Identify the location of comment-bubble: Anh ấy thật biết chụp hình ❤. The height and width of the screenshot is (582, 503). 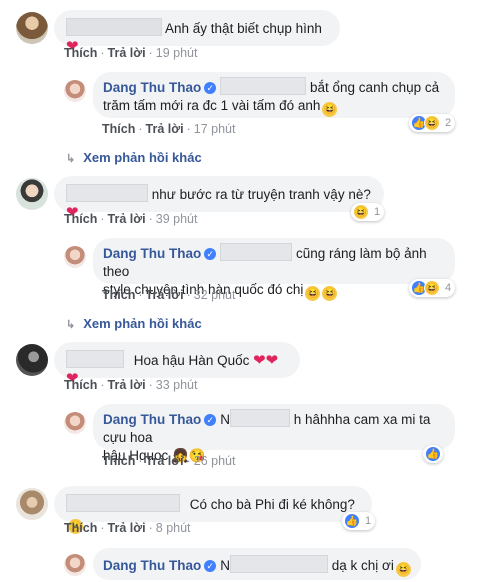
(197, 32).